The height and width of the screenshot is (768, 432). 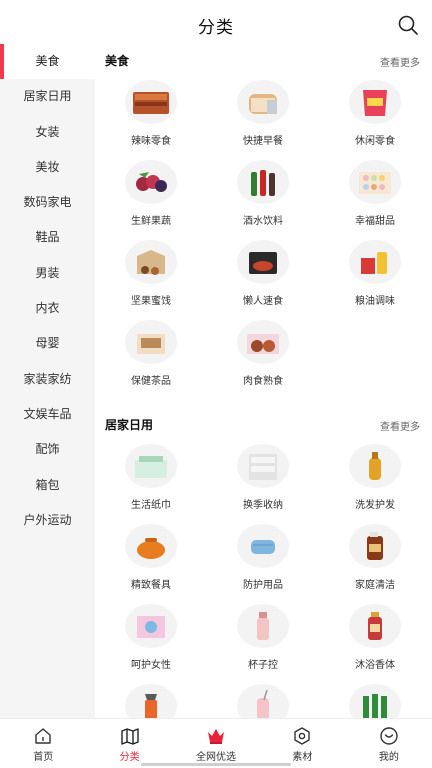 I want to click on subcategory-label: 生活纸巾, so click(x=151, y=505).